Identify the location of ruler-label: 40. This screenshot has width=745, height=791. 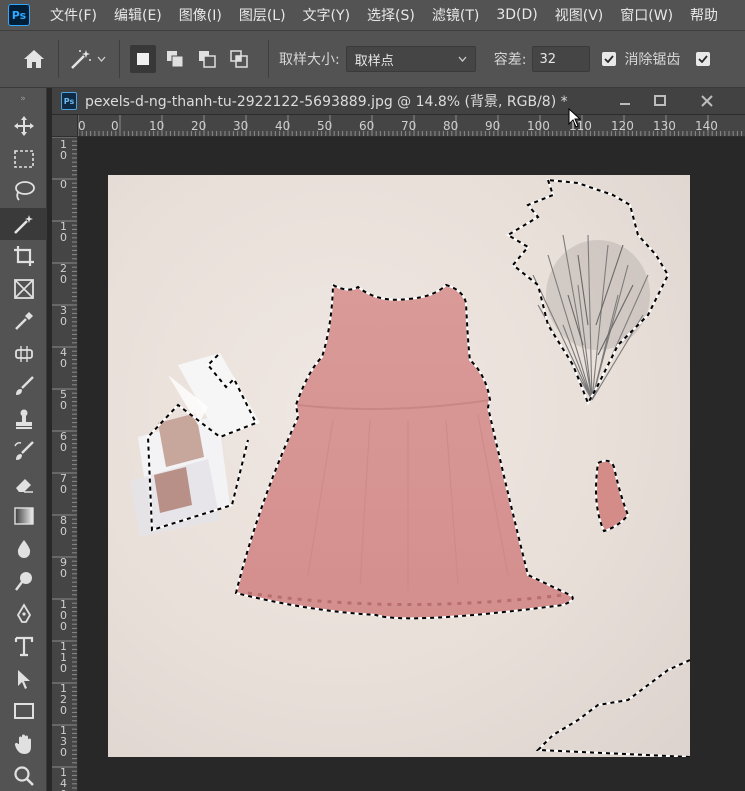
(63, 358).